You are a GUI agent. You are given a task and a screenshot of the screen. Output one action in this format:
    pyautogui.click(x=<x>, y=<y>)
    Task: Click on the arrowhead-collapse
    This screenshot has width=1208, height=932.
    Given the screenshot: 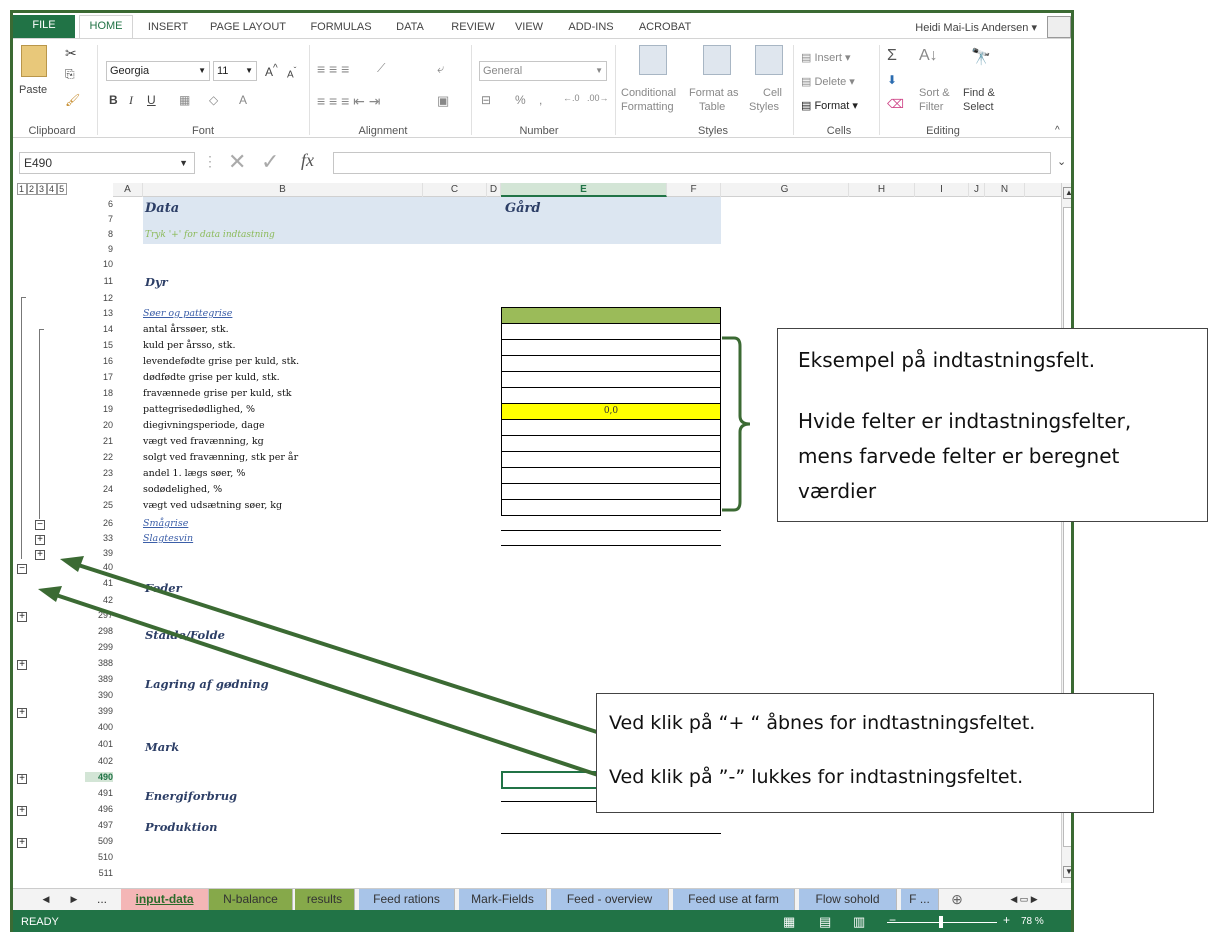 What is the action you would take?
    pyautogui.click(x=50, y=594)
    